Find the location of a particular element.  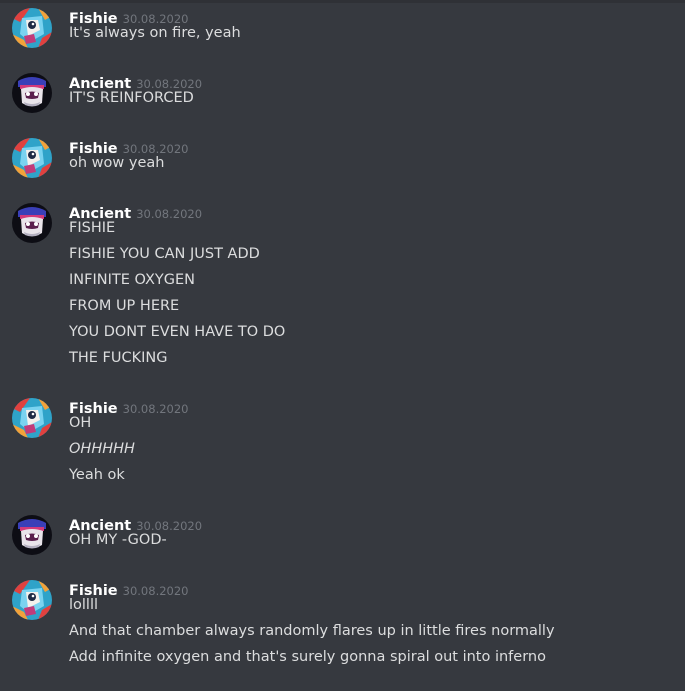

message-line: OHHHHH is located at coordinates (102, 449).